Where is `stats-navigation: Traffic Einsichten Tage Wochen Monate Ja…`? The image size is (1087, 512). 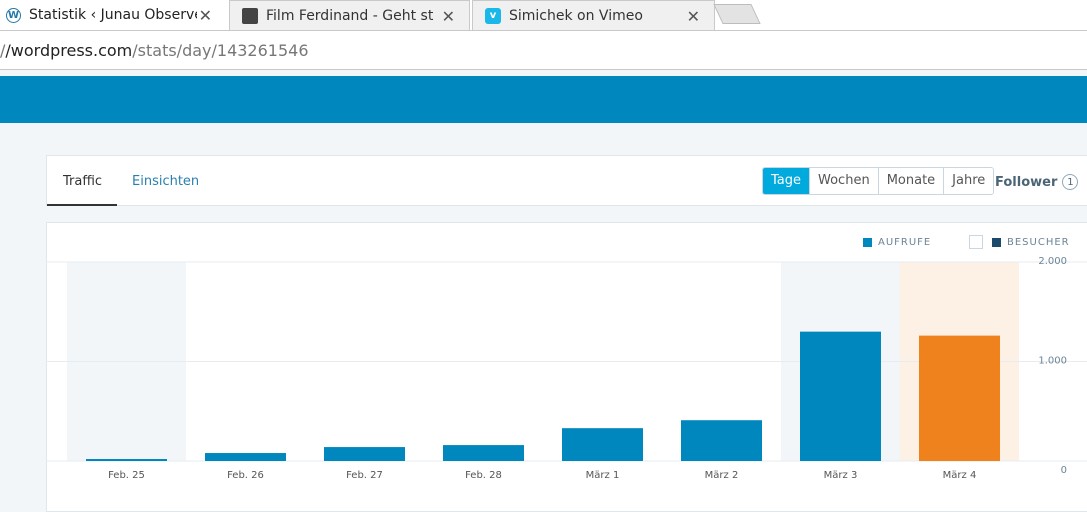
stats-navigation: Traffic Einsichten Tage Wochen Monate Ja… is located at coordinates (566, 180).